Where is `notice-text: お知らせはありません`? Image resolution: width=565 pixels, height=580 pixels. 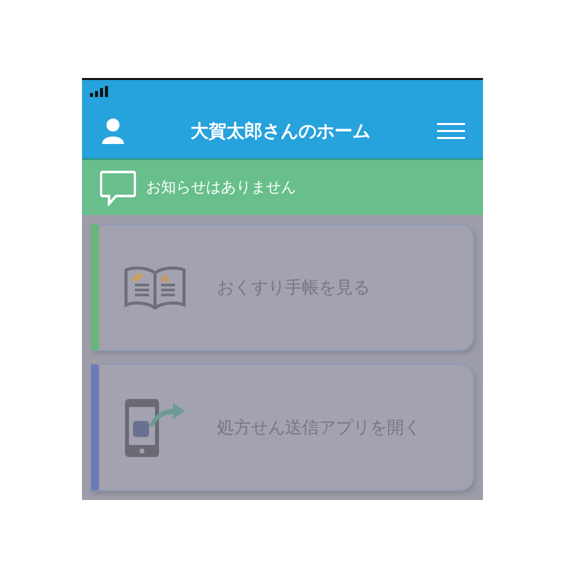 notice-text: お知らせはありません is located at coordinates (221, 187).